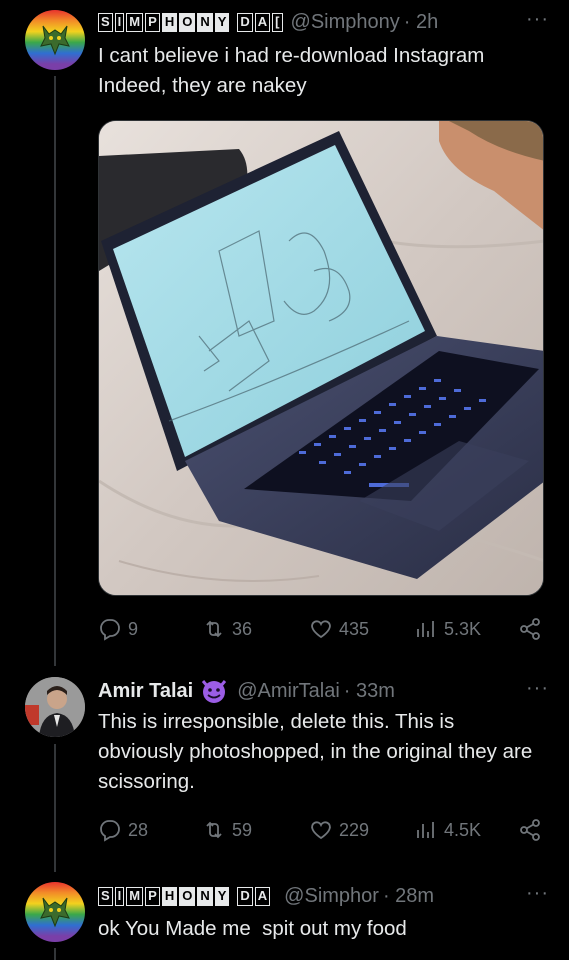 The image size is (569, 960). Describe the element at coordinates (345, 22) in the screenshot. I see `handle: @Simphony` at that location.